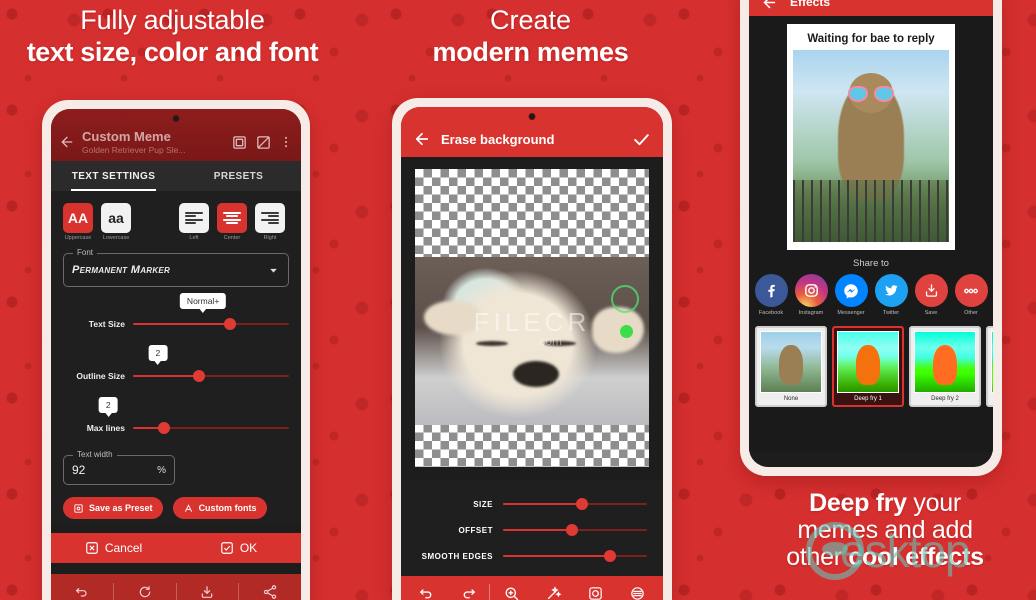  Describe the element at coordinates (211, 428) in the screenshot. I see `max-lines-track` at that location.